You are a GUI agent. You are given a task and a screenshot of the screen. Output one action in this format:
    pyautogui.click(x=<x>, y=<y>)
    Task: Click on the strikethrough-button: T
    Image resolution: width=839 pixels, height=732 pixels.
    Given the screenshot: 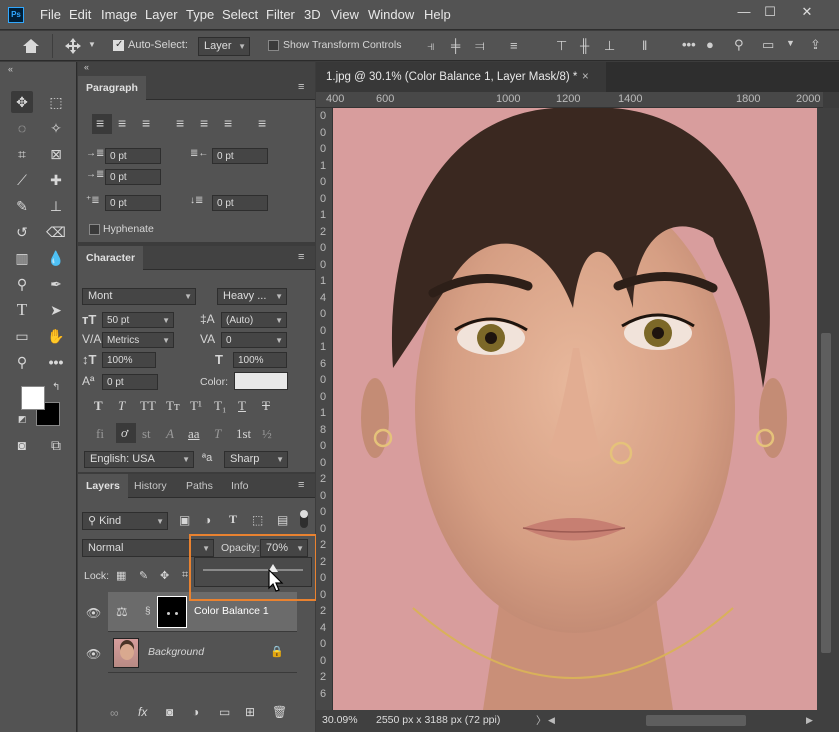 What is the action you would take?
    pyautogui.click(x=266, y=406)
    